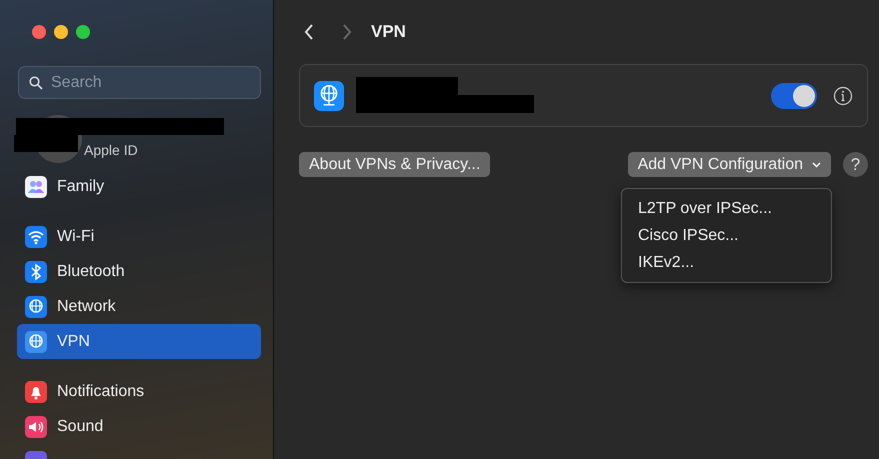  Describe the element at coordinates (36, 187) in the screenshot. I see `people-icon` at that location.